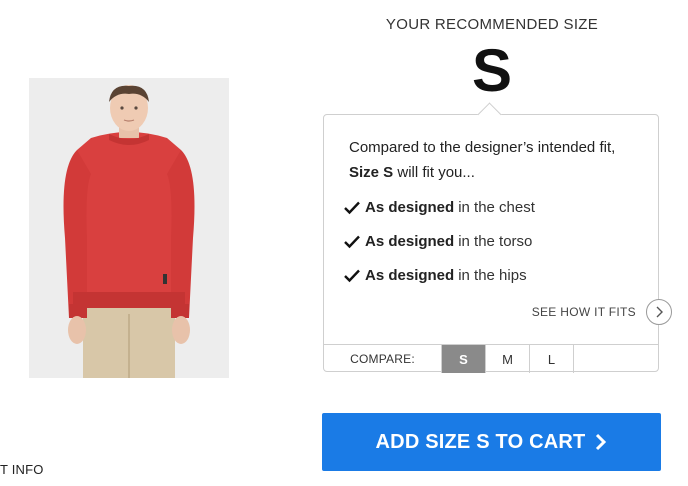 This screenshot has width=688, height=486. Describe the element at coordinates (495, 241) in the screenshot. I see `fit-item-text: in the torso` at that location.